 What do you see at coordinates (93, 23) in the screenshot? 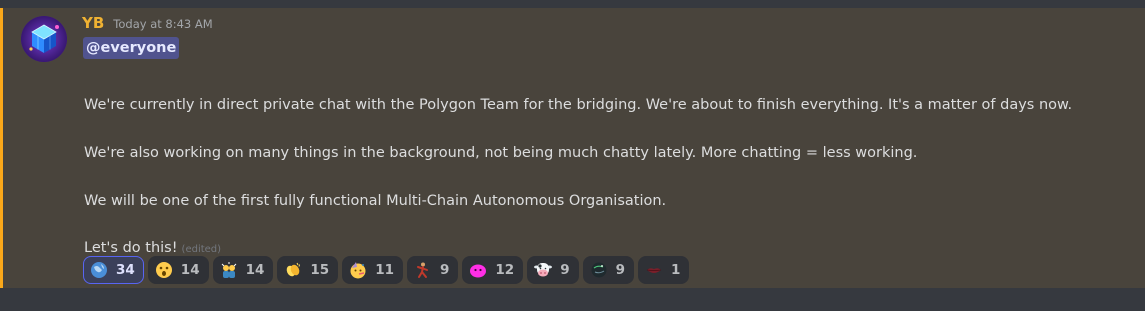
I see `username: YB` at bounding box center [93, 23].